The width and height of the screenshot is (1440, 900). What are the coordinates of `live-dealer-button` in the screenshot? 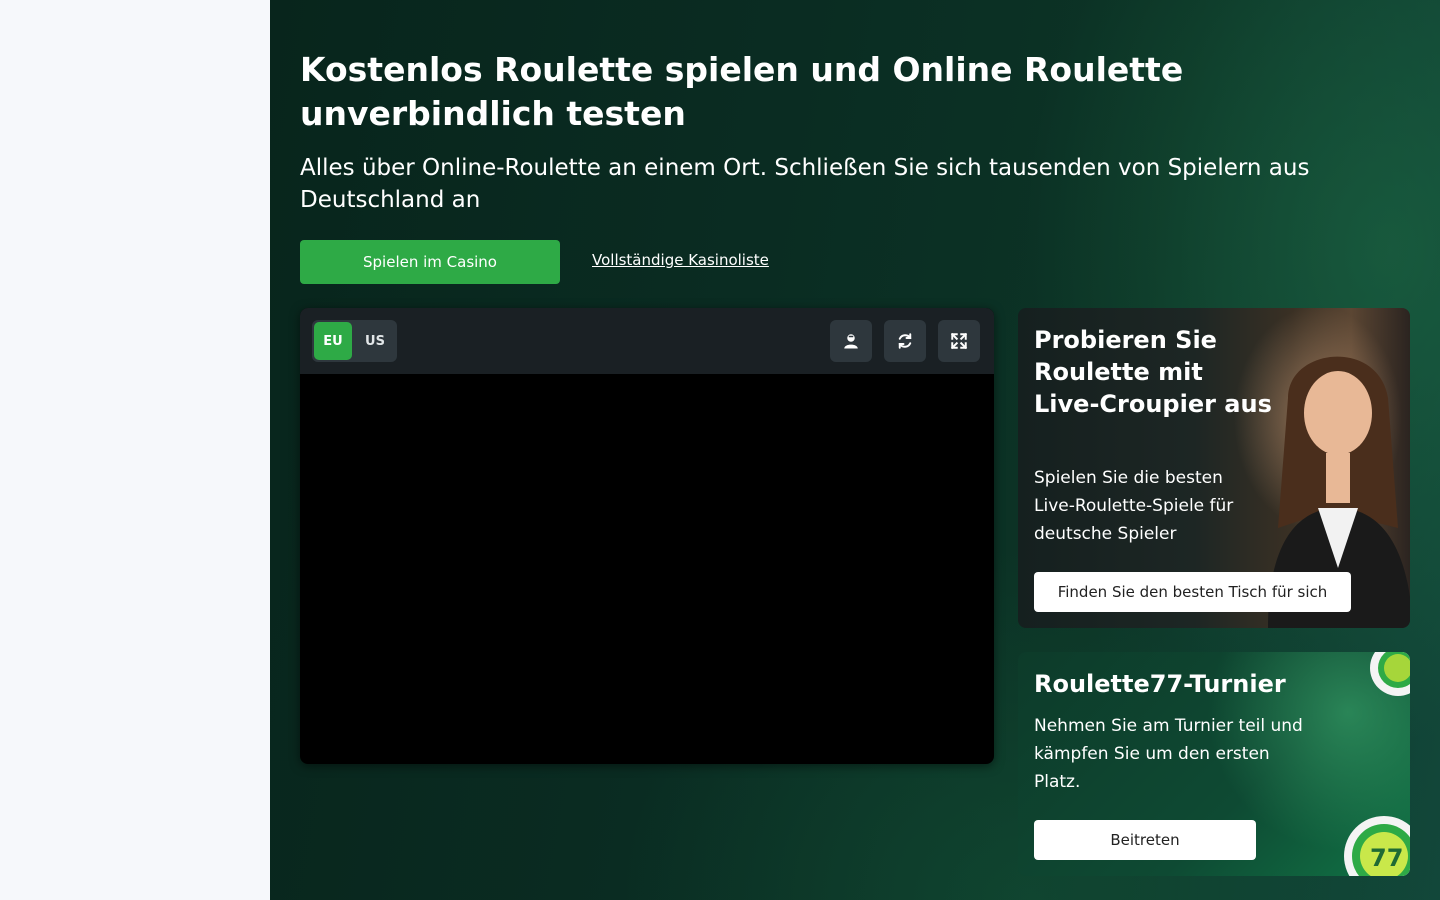 It's located at (851, 341).